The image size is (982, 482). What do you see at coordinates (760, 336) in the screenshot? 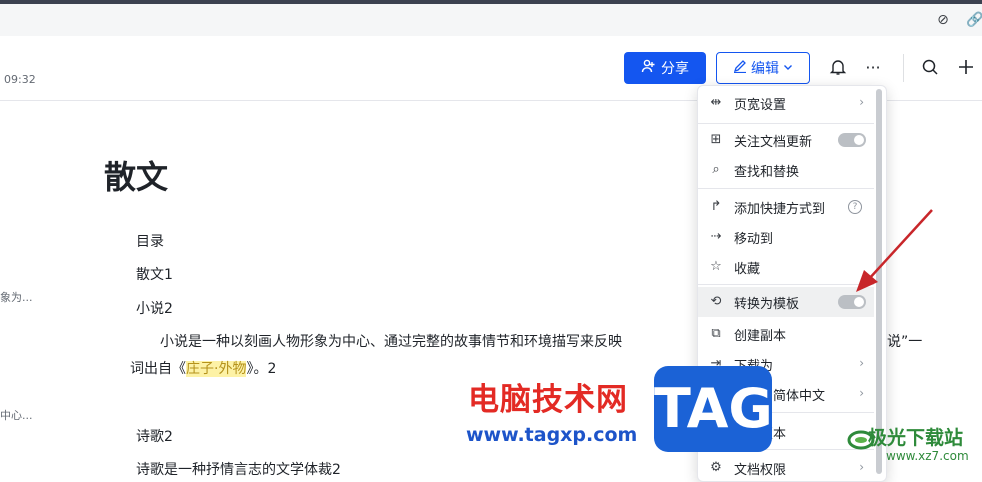
I see `menu-item-label: 创建副本` at bounding box center [760, 336].